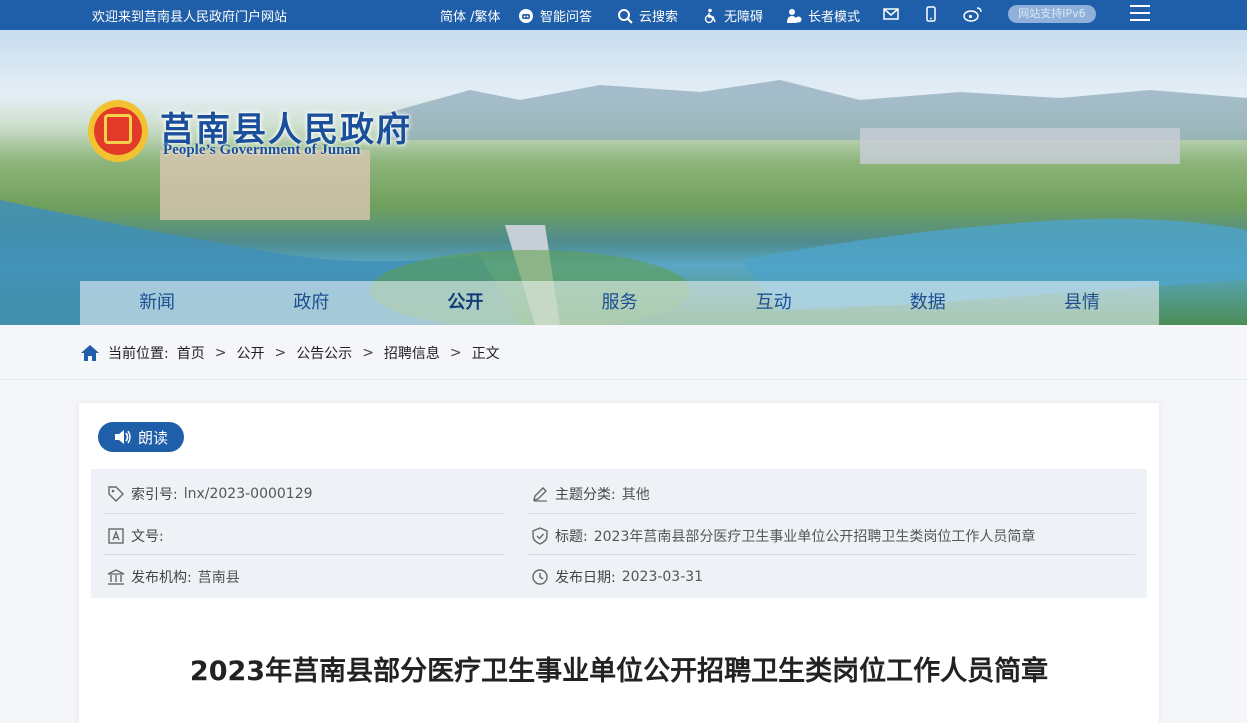 This screenshot has height=723, width=1247. What do you see at coordinates (617, 577) in the screenshot?
I see `meta-date: 发布日期: 2023-03-31` at bounding box center [617, 577].